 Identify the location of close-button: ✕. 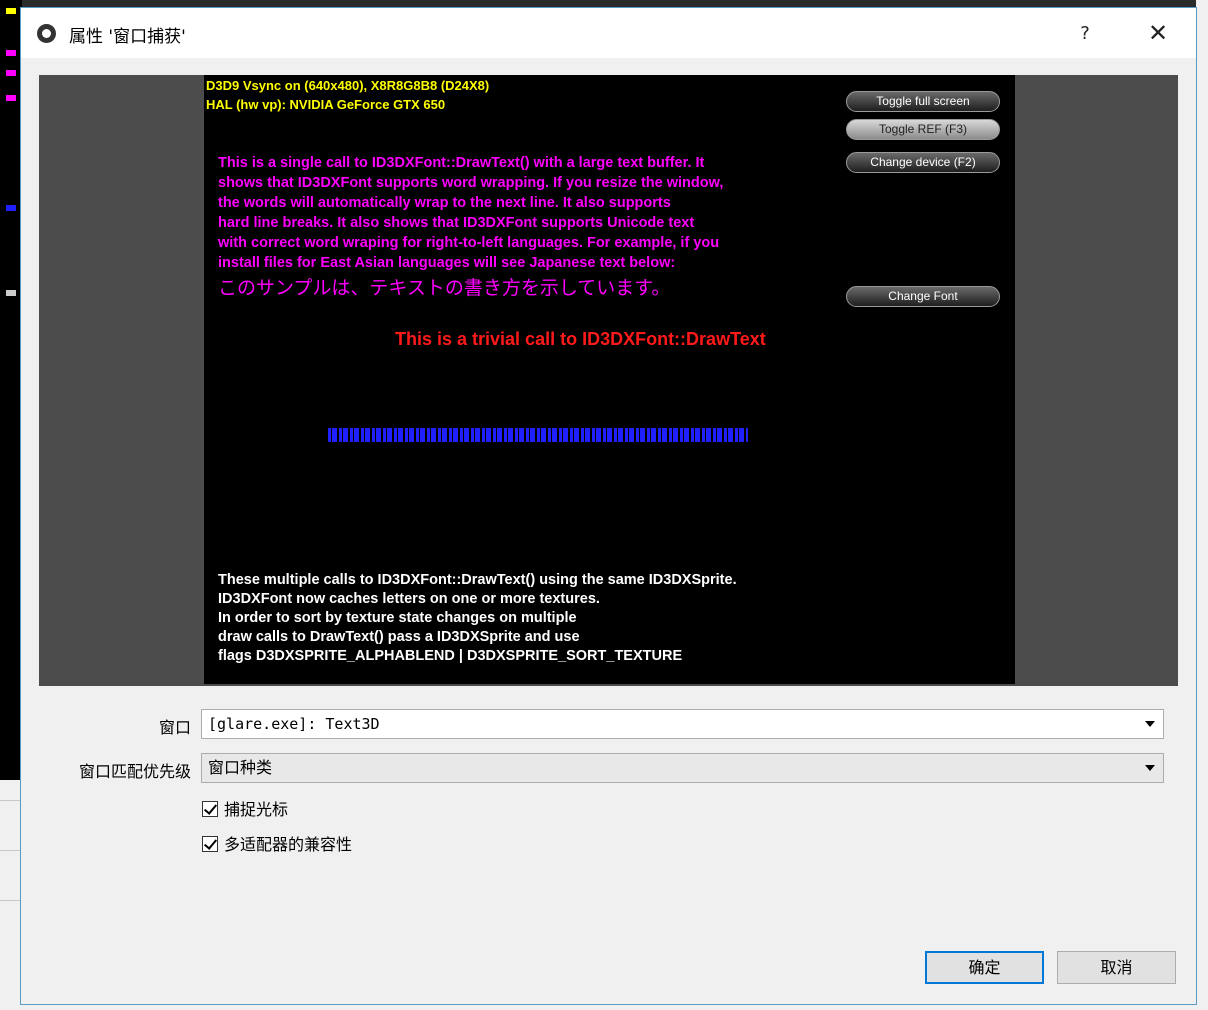
(1158, 33).